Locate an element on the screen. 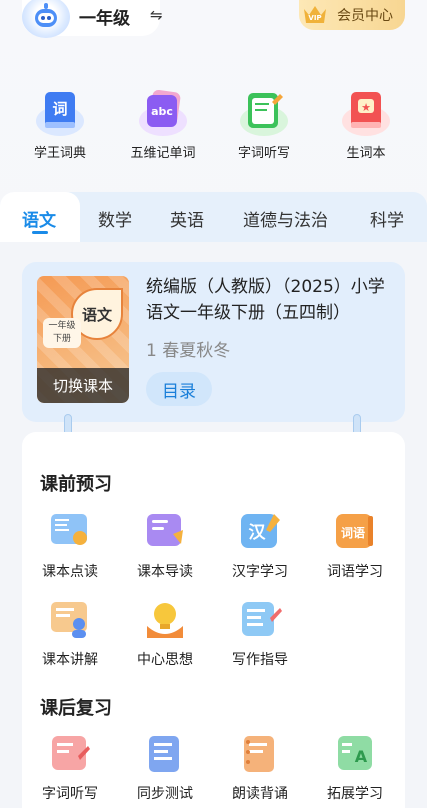 This screenshot has height=808, width=427. tab-science: 科学 is located at coordinates (387, 218).